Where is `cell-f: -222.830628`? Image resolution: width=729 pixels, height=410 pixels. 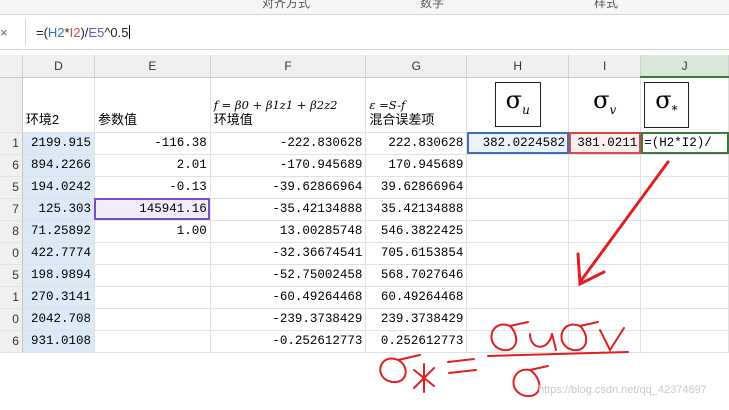 cell-f: -222.830628 is located at coordinates (288, 143).